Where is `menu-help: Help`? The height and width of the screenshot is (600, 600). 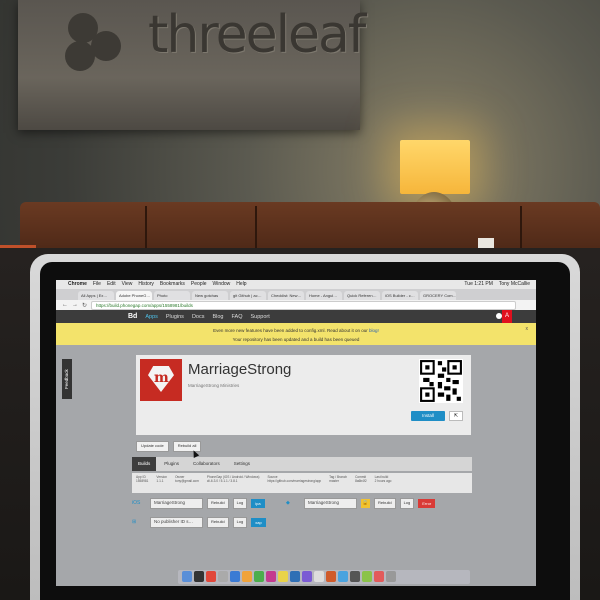 menu-help: Help is located at coordinates (241, 284).